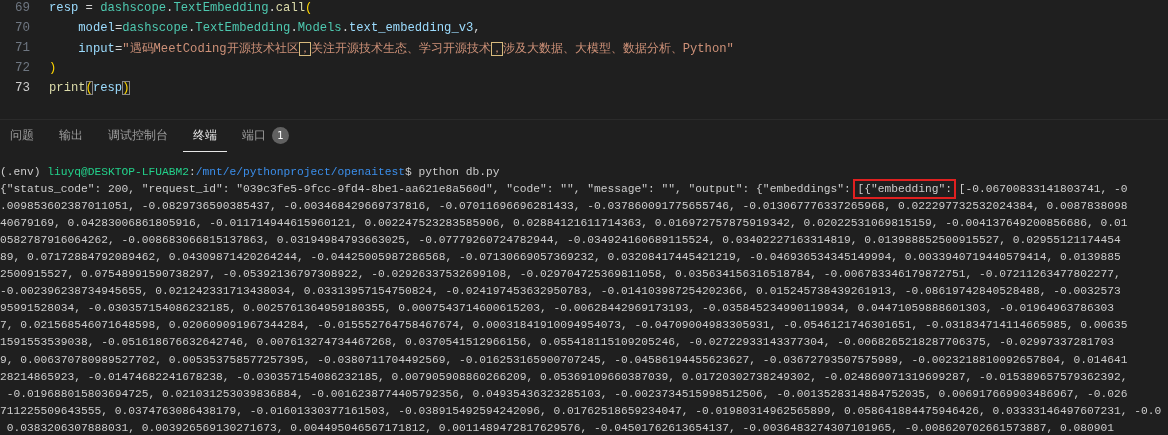 This screenshot has width=1168, height=435. I want to click on line-number: 73, so click(22, 88).